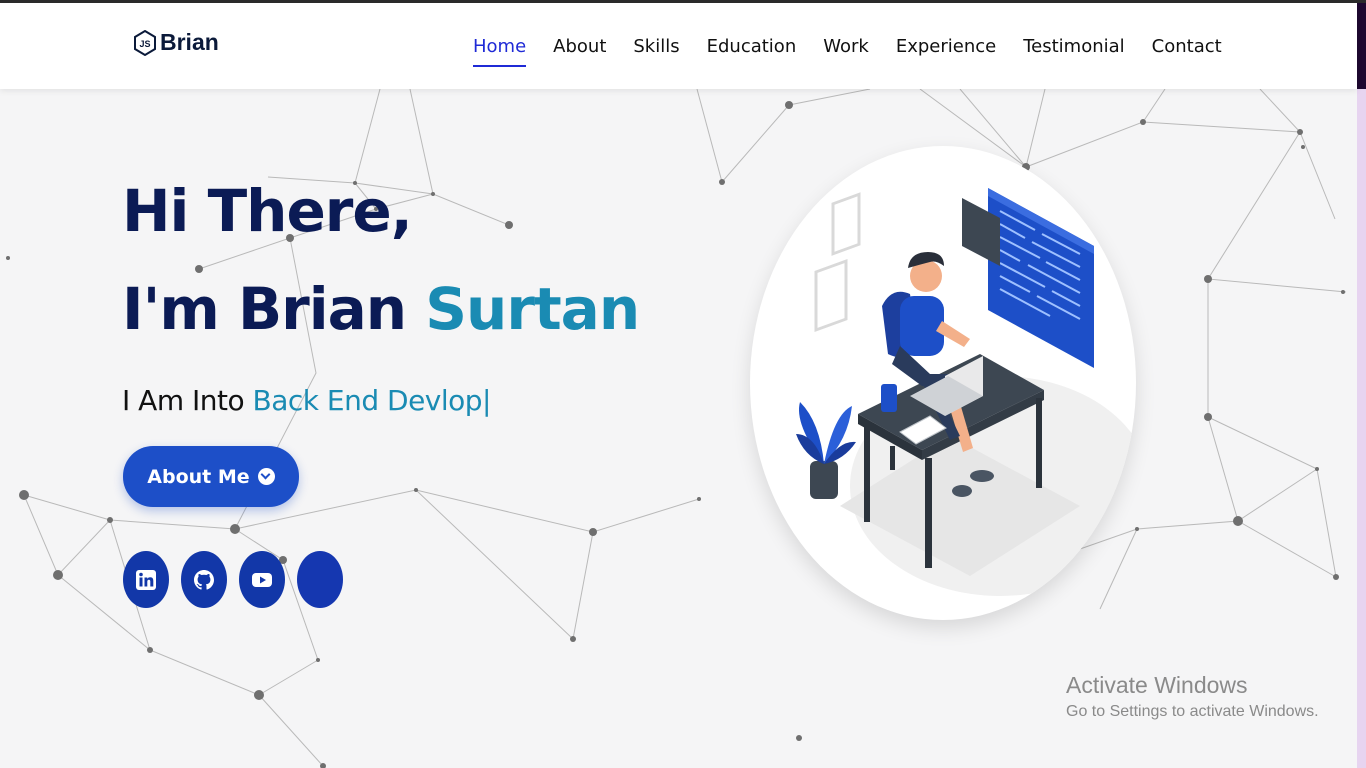 This screenshot has width=1366, height=768. Describe the element at coordinates (274, 309) in the screenshot. I see `hero-intro: I'm Brian` at that location.